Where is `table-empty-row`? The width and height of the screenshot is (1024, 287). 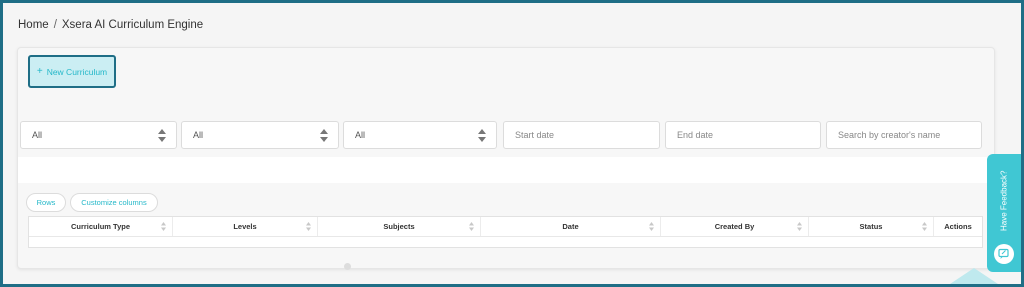 table-empty-row is located at coordinates (505, 242).